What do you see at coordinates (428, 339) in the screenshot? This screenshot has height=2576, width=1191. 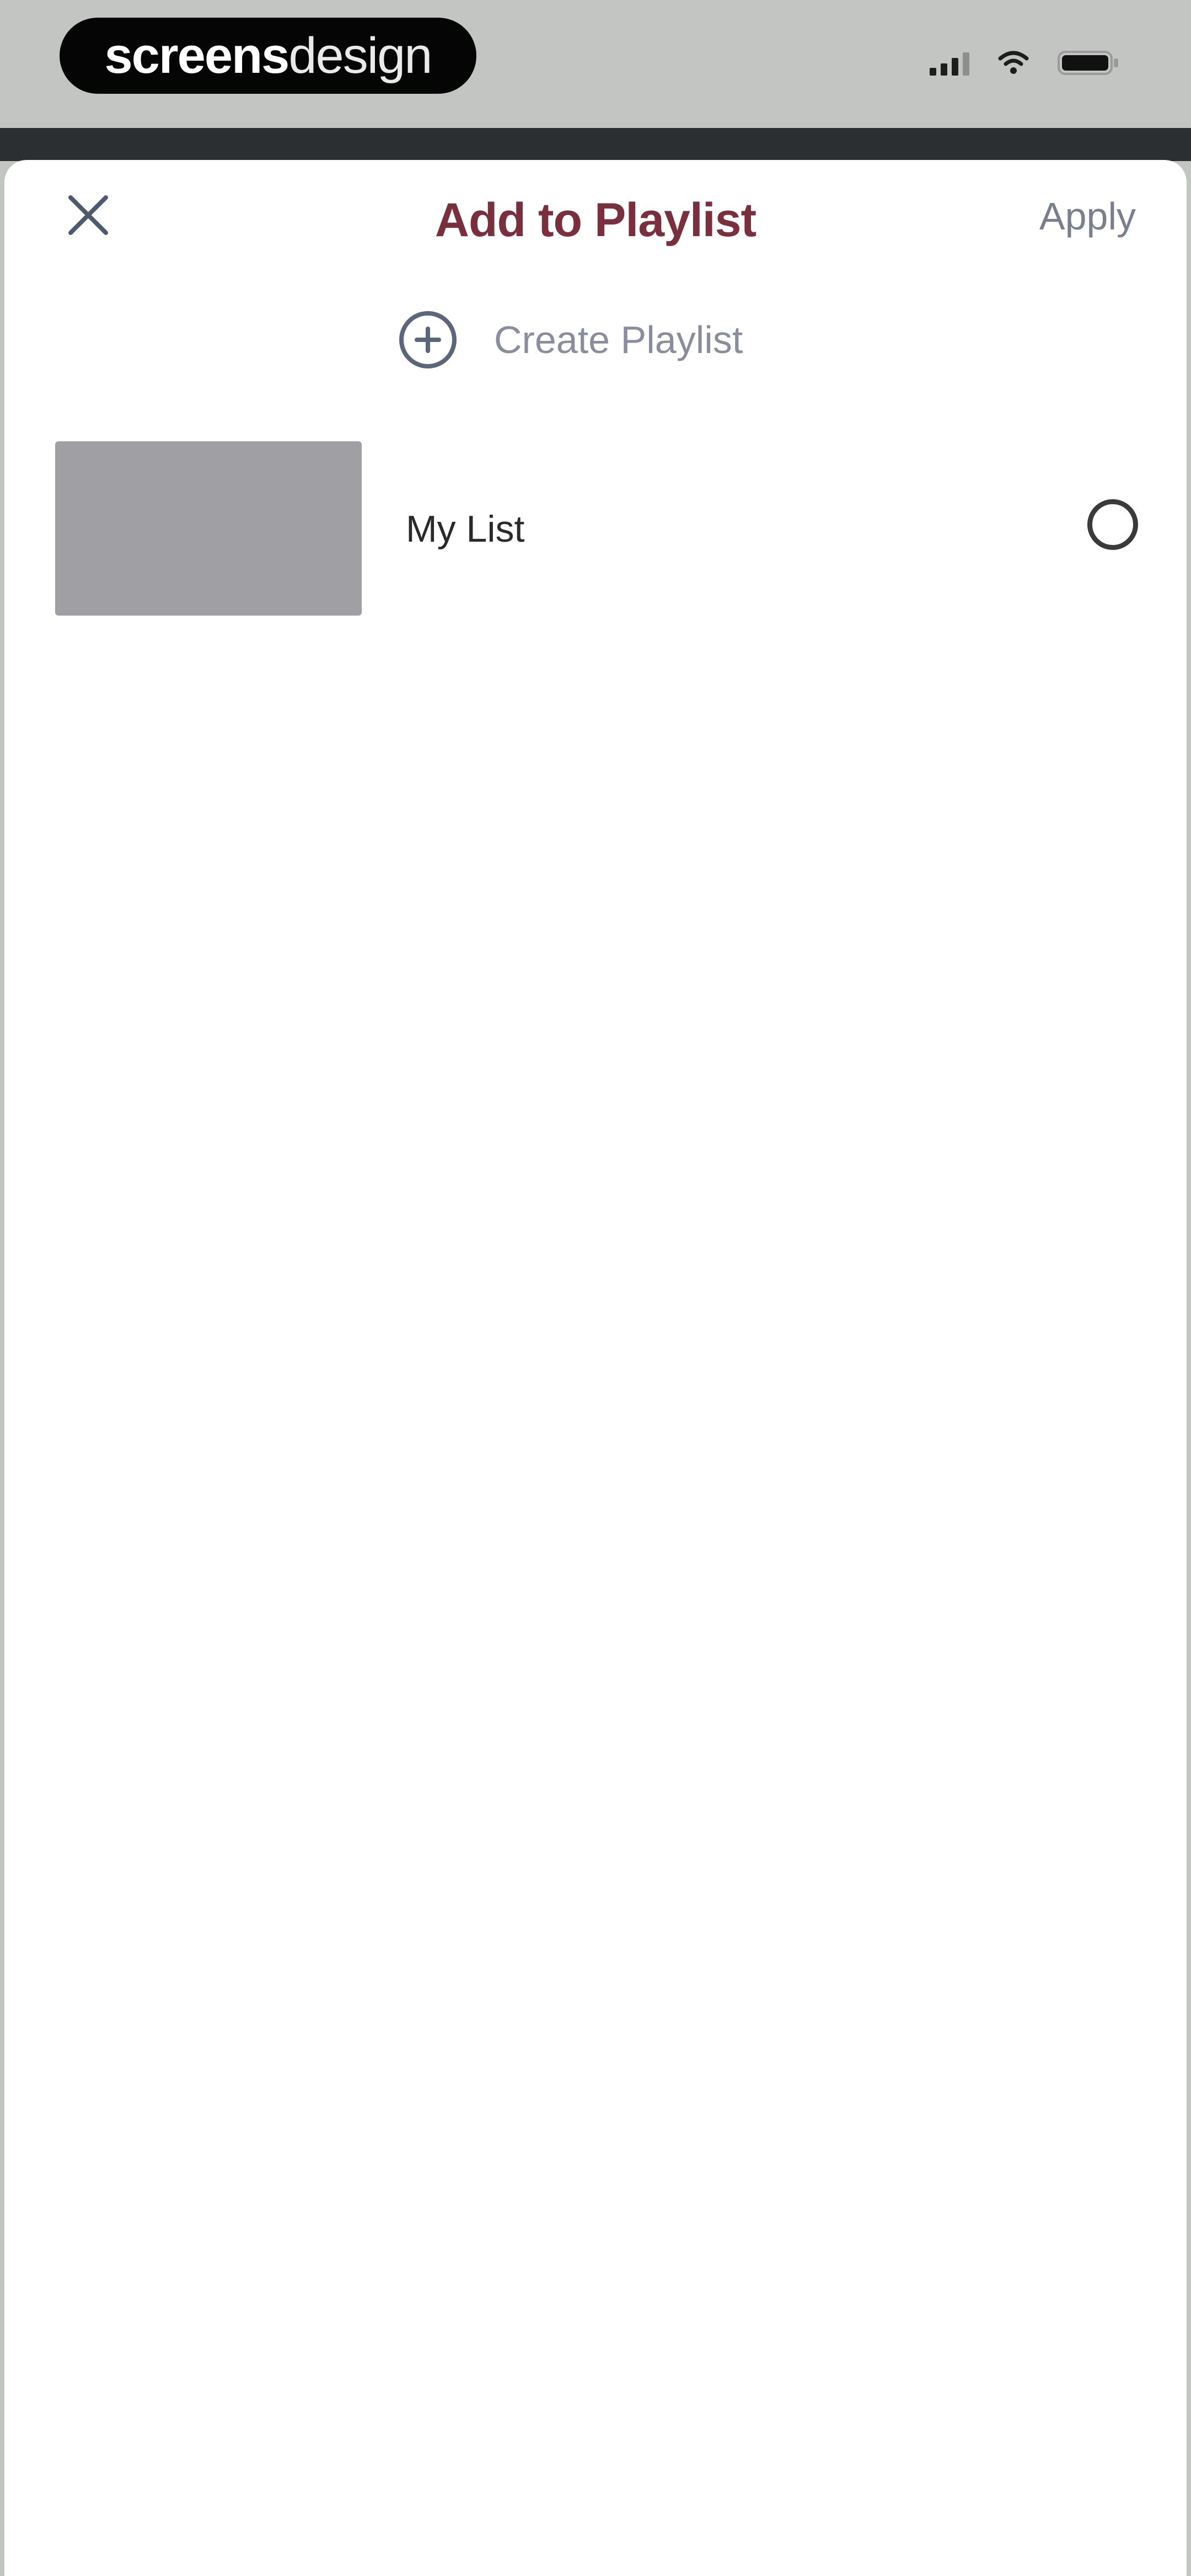 I see `plus-circle-icon` at bounding box center [428, 339].